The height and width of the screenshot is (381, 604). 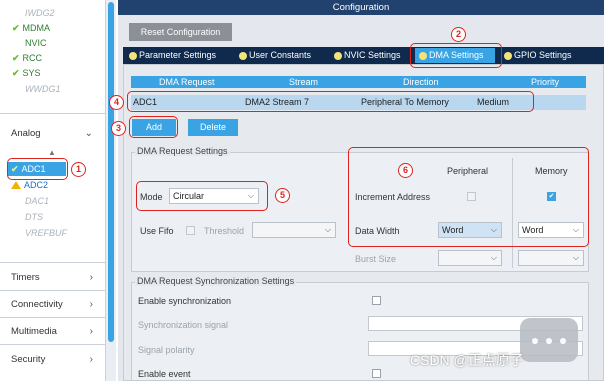 What do you see at coordinates (213, 127) in the screenshot?
I see `delete-button: Delete` at bounding box center [213, 127].